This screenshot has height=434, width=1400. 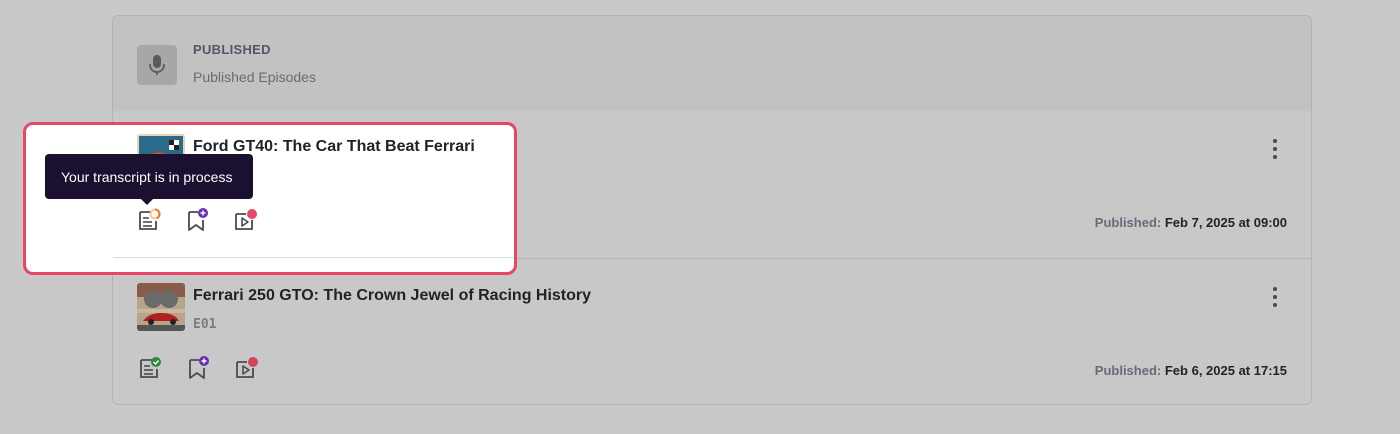 What do you see at coordinates (161, 307) in the screenshot?
I see `episode-thumbnail` at bounding box center [161, 307].